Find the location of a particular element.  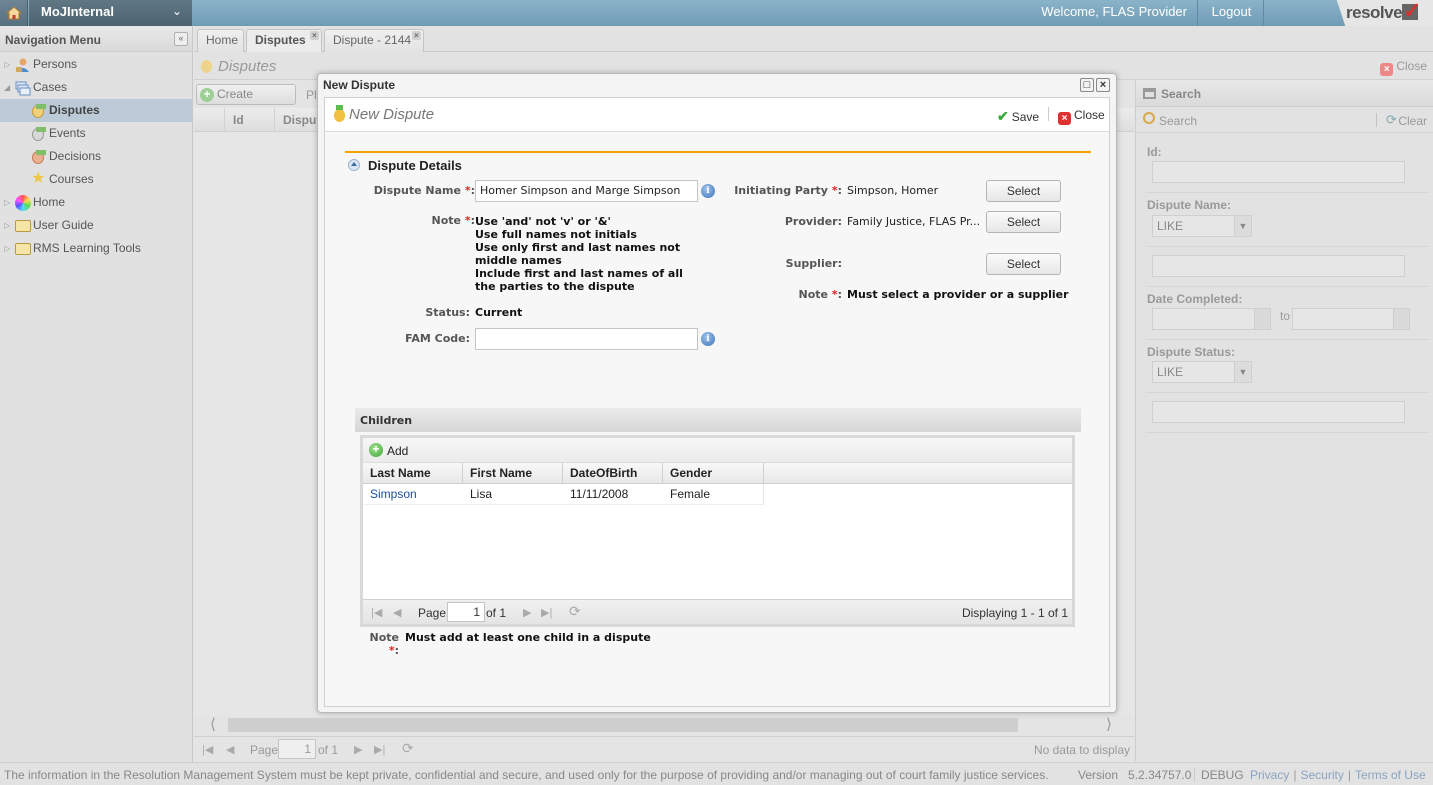

create-dispute-button: + Create Dispute is located at coordinates (246, 102).